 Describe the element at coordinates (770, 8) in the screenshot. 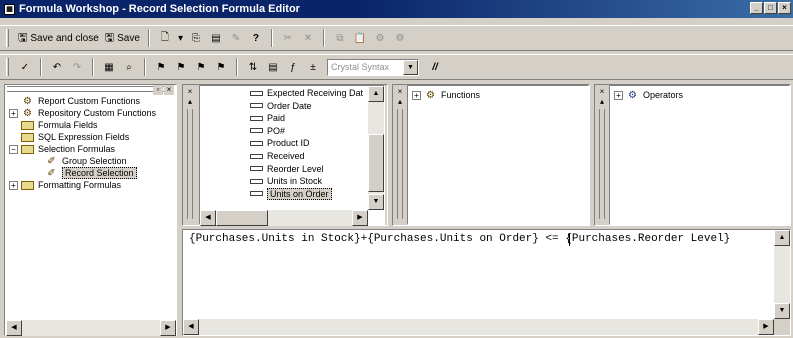

I see `maximize-button: □` at that location.